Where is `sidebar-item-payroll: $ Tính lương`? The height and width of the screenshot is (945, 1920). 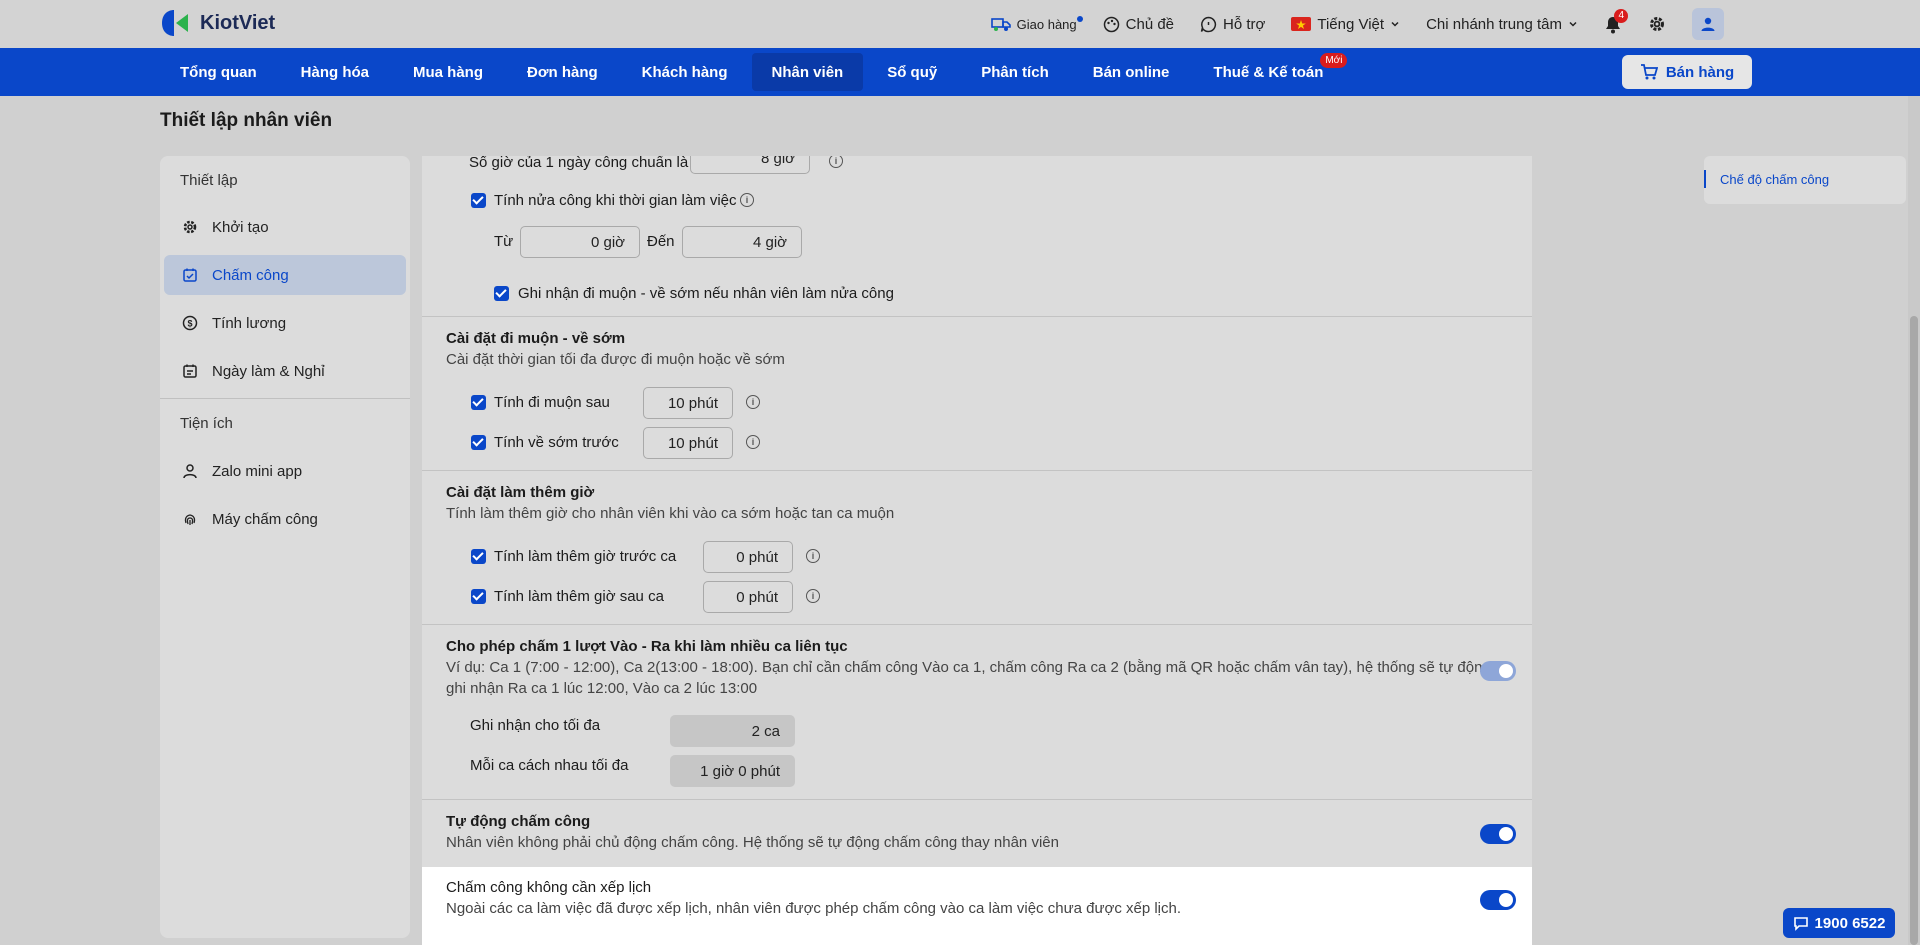 sidebar-item-payroll: $ Tính lương is located at coordinates (285, 323).